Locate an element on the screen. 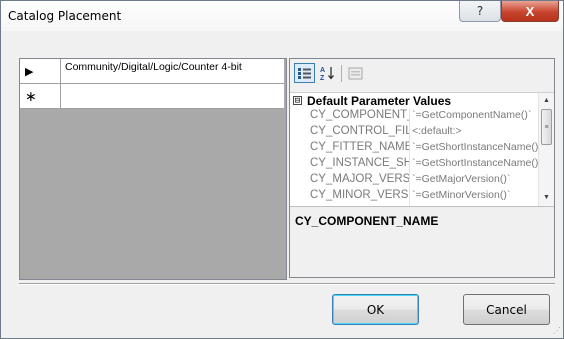 The height and width of the screenshot is (339, 564). close-icon: X is located at coordinates (530, 11).